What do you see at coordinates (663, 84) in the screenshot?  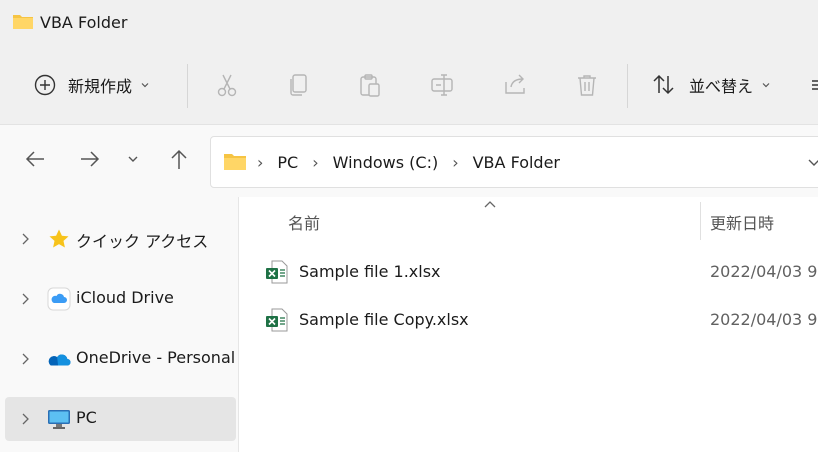 I see `sort-icon` at bounding box center [663, 84].